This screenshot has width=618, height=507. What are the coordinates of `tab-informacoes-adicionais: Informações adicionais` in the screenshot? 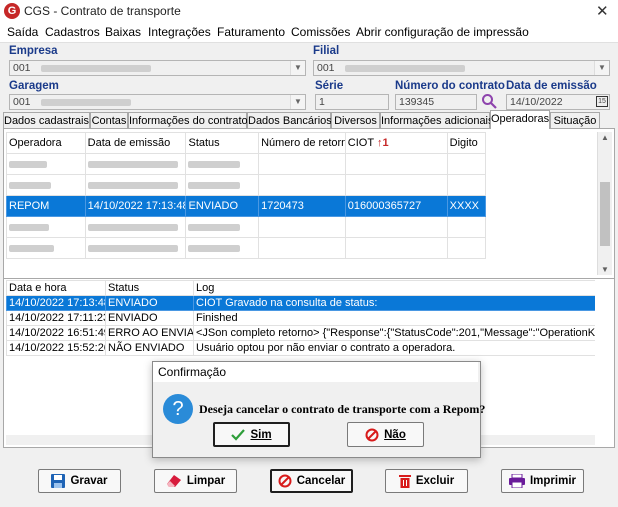 It's located at (437, 120).